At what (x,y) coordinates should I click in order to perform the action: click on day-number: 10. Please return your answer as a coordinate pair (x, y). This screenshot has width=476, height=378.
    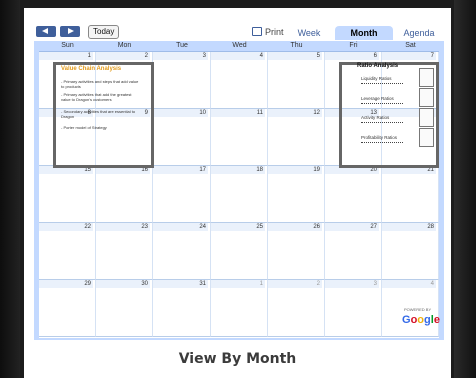
    Looking at the image, I should click on (180, 113).